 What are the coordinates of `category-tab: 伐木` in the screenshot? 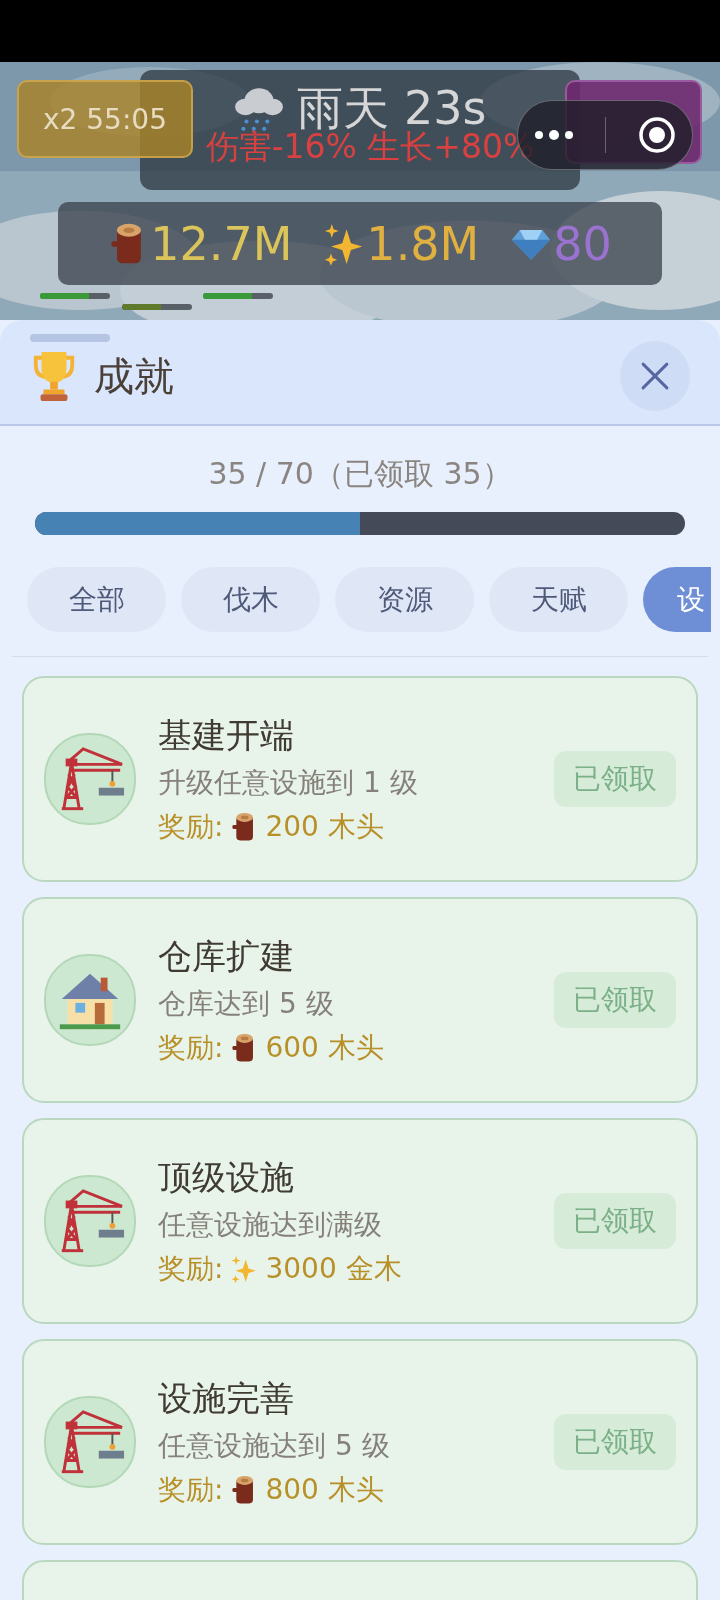 It's located at (250, 599).